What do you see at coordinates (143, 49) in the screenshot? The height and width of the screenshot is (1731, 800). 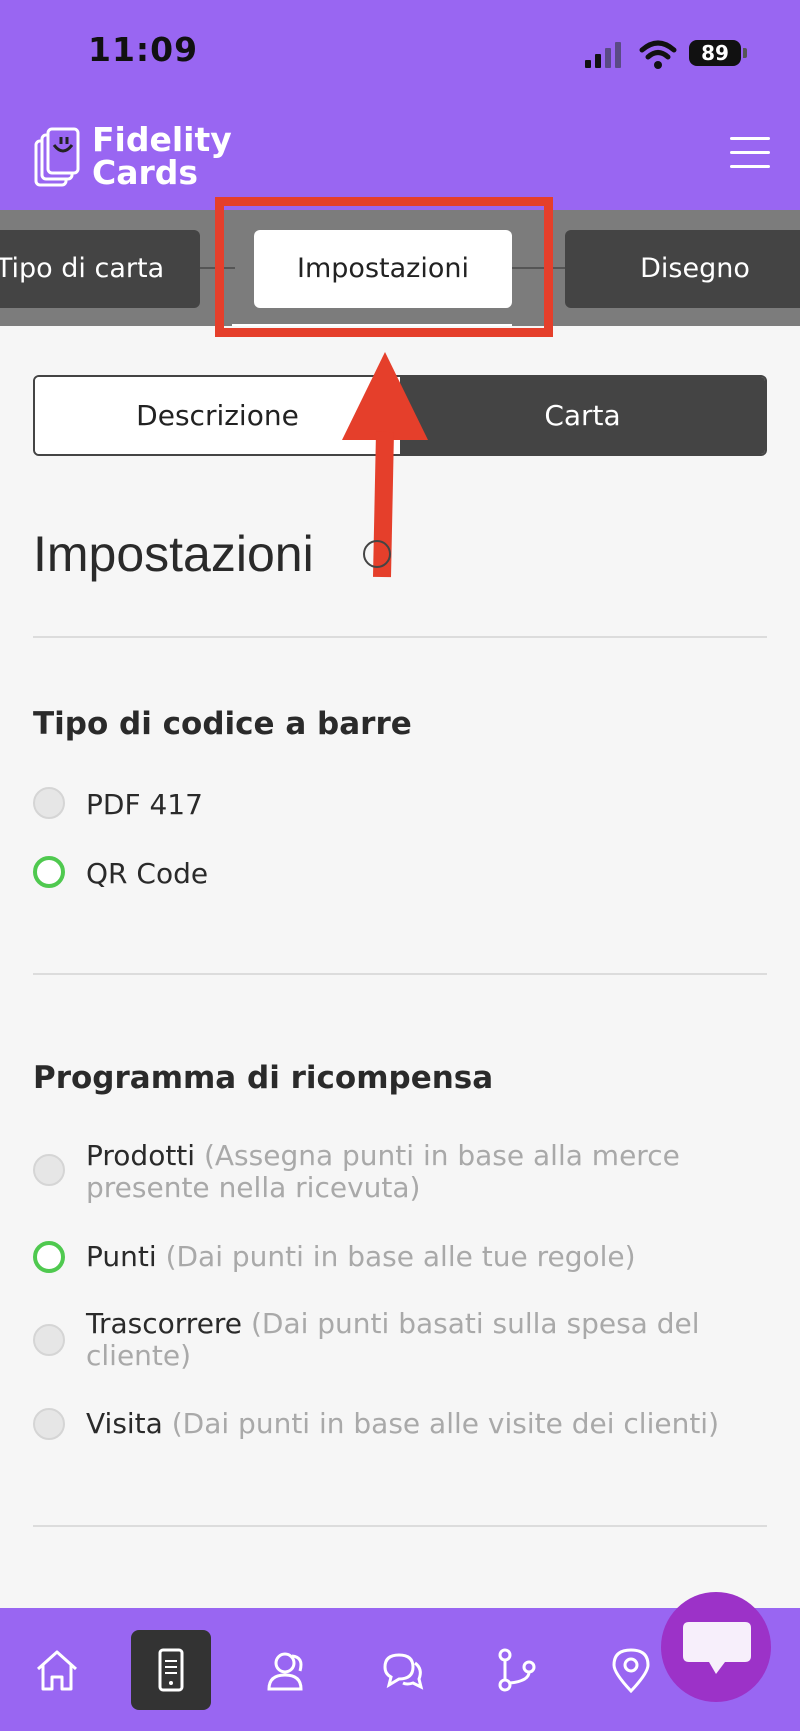 I see `status-time: 11:09` at bounding box center [143, 49].